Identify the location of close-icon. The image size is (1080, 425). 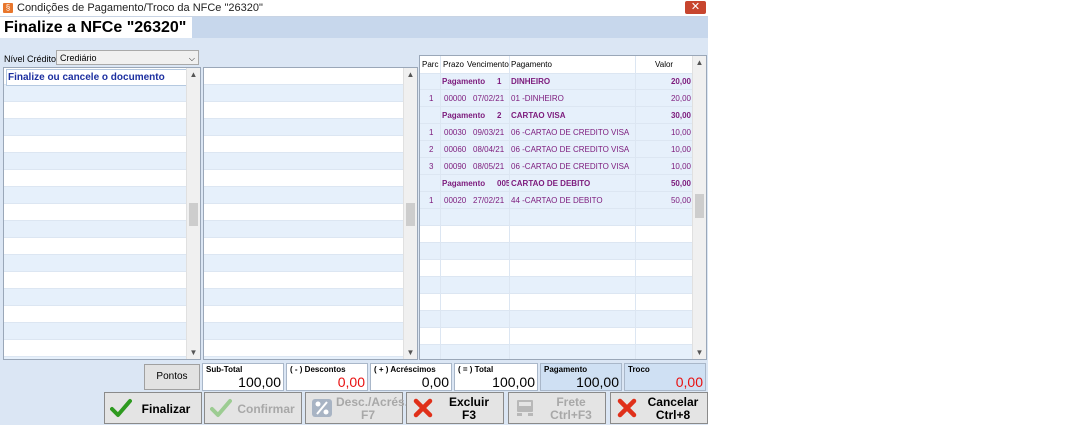
(627, 408).